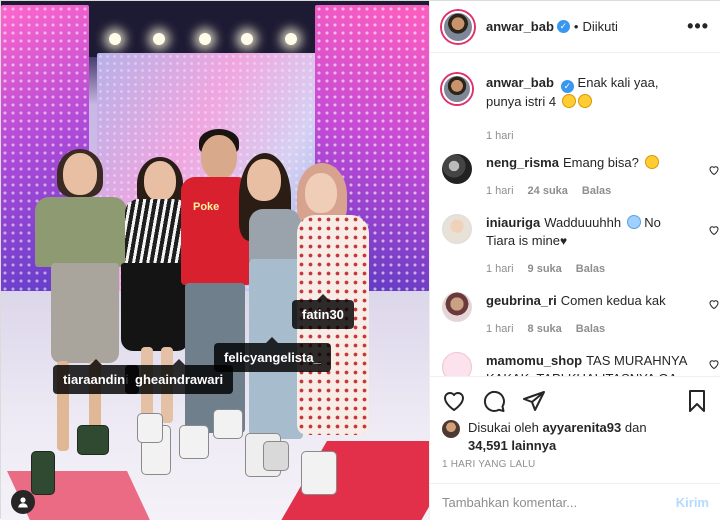  I want to click on caption-time: 1 hari, so click(500, 136).